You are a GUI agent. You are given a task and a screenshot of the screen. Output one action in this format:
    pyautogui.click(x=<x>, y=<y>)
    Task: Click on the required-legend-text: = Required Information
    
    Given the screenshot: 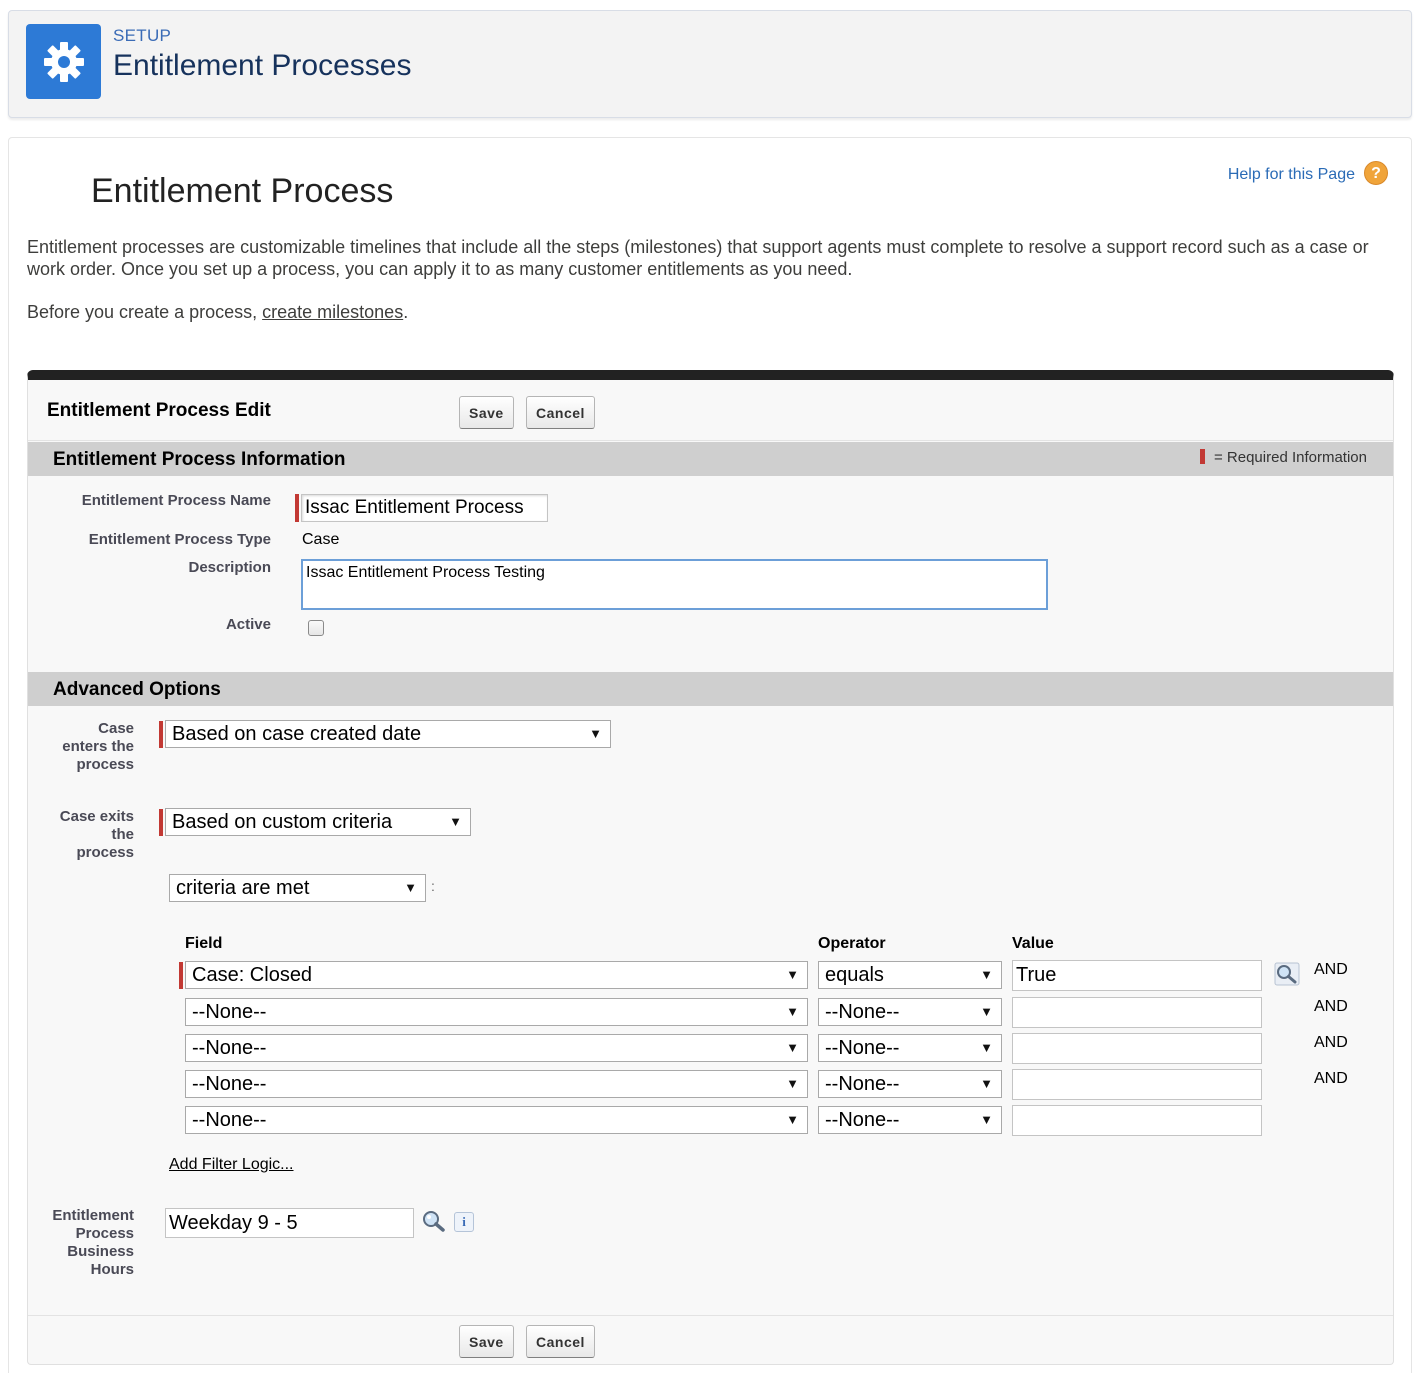 What is the action you would take?
    pyautogui.click(x=1290, y=457)
    